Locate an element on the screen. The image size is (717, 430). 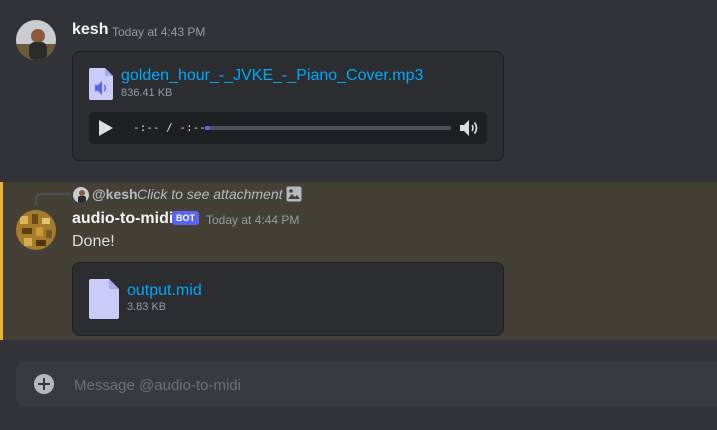
bot-badge: BOT is located at coordinates (185, 218).